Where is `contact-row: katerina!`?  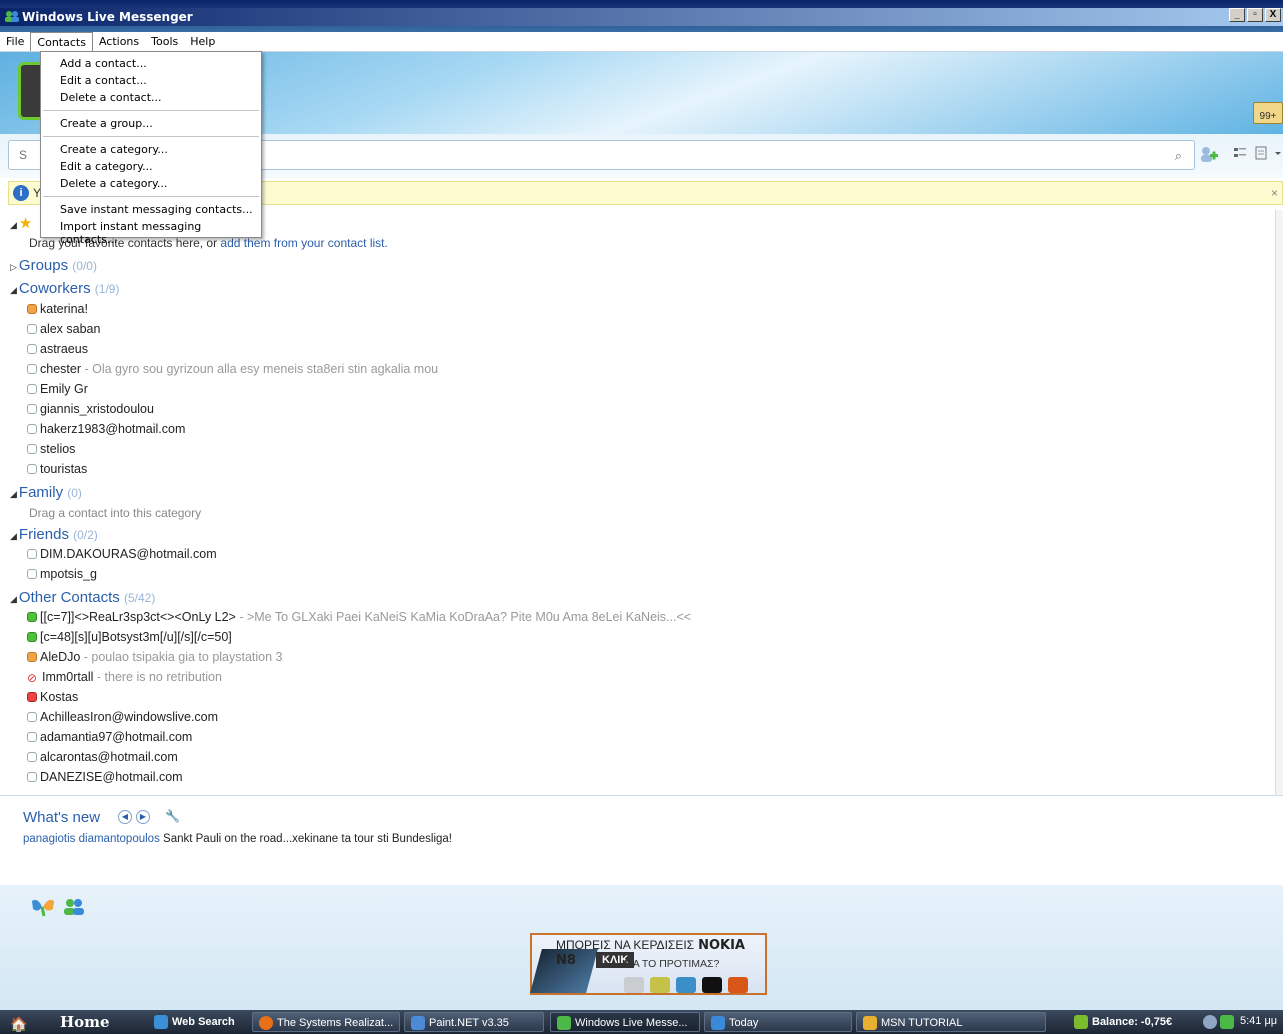 contact-row: katerina! is located at coordinates (57, 309).